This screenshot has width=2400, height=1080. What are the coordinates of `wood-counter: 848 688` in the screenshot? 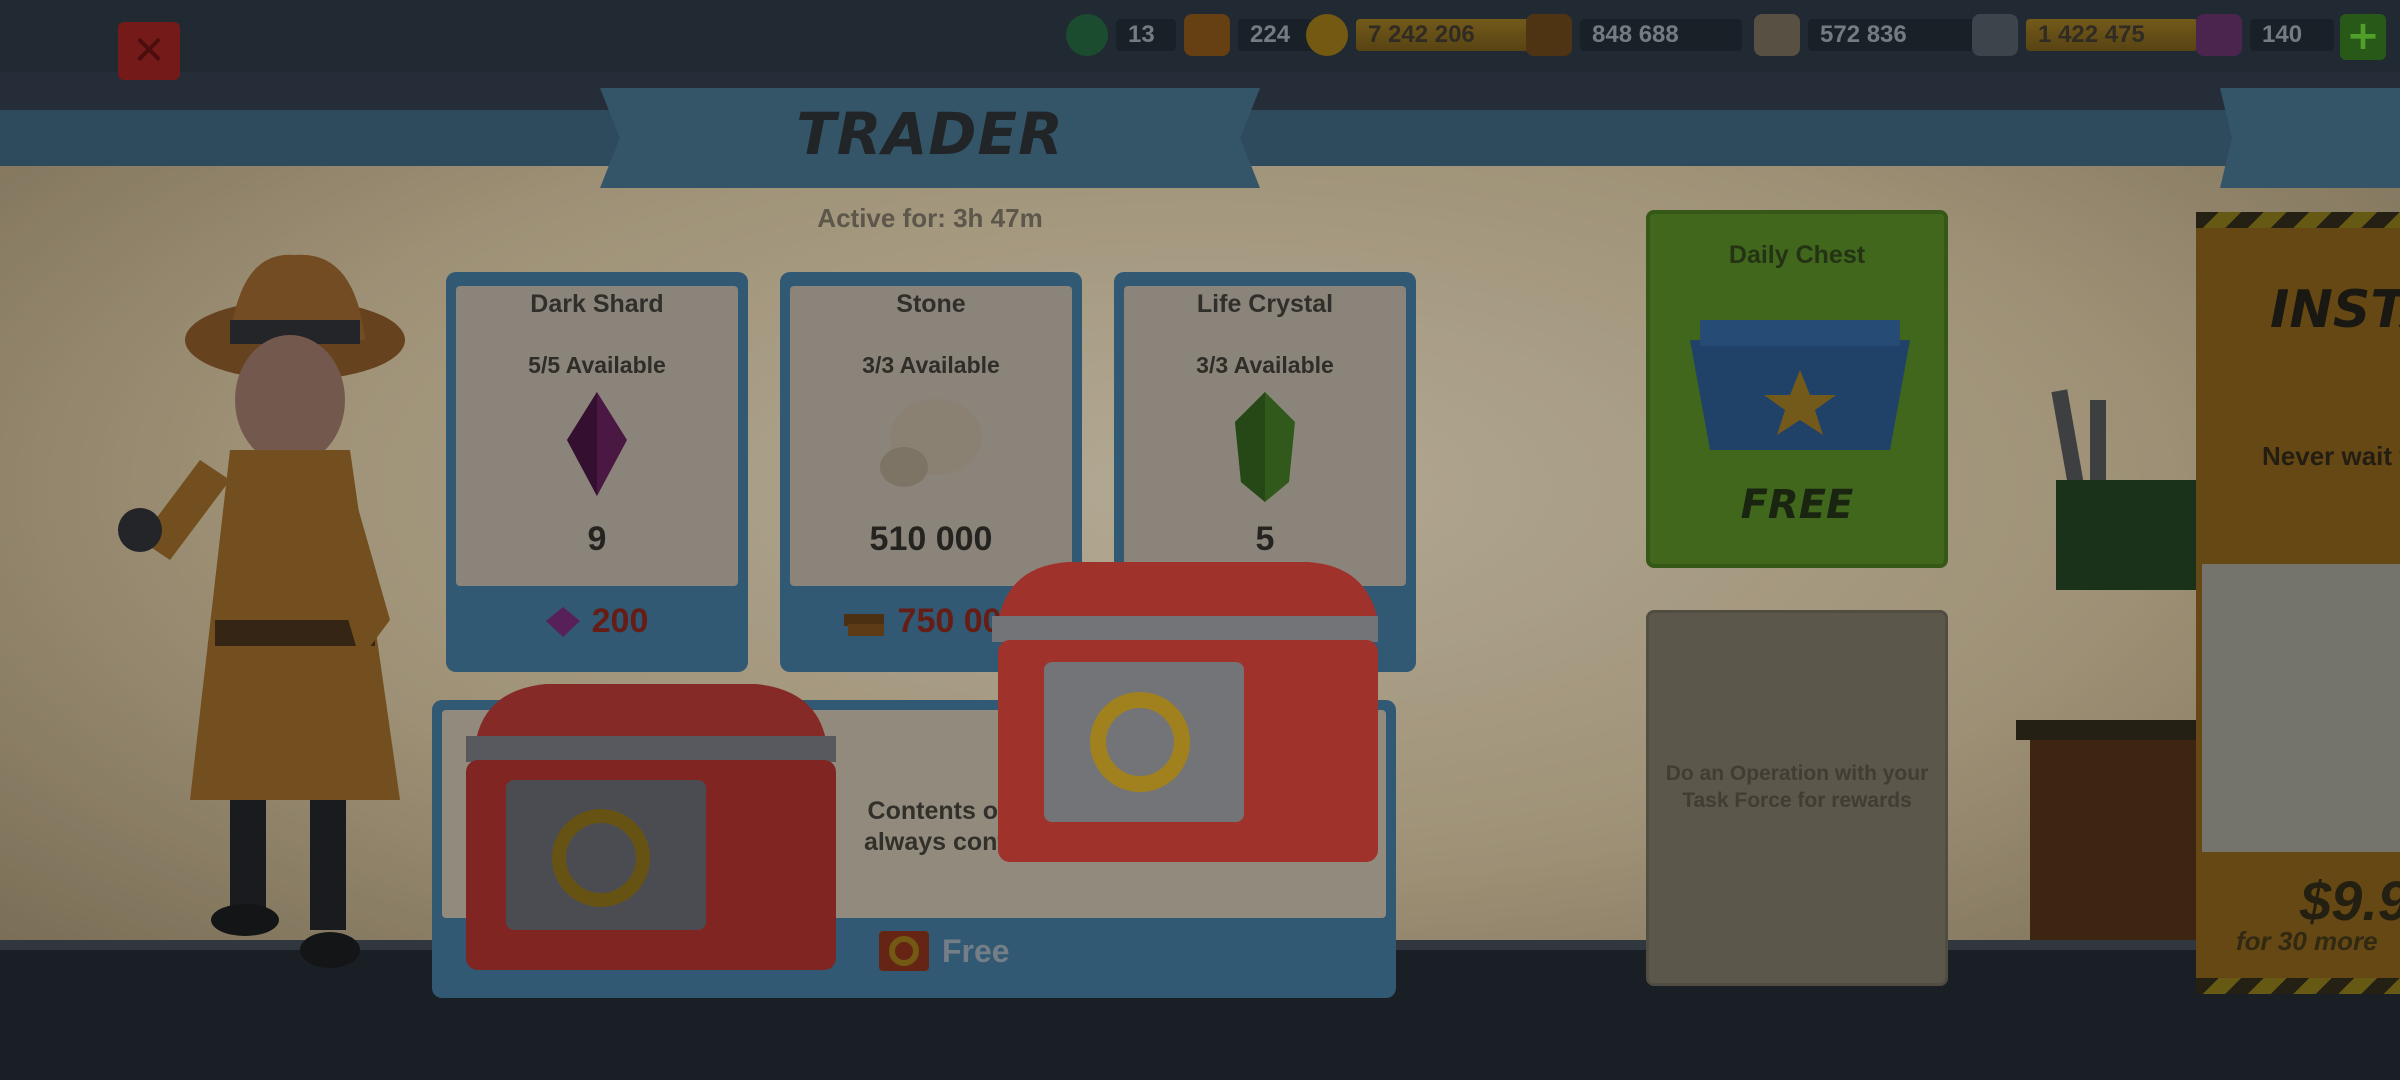 It's located at (1634, 35).